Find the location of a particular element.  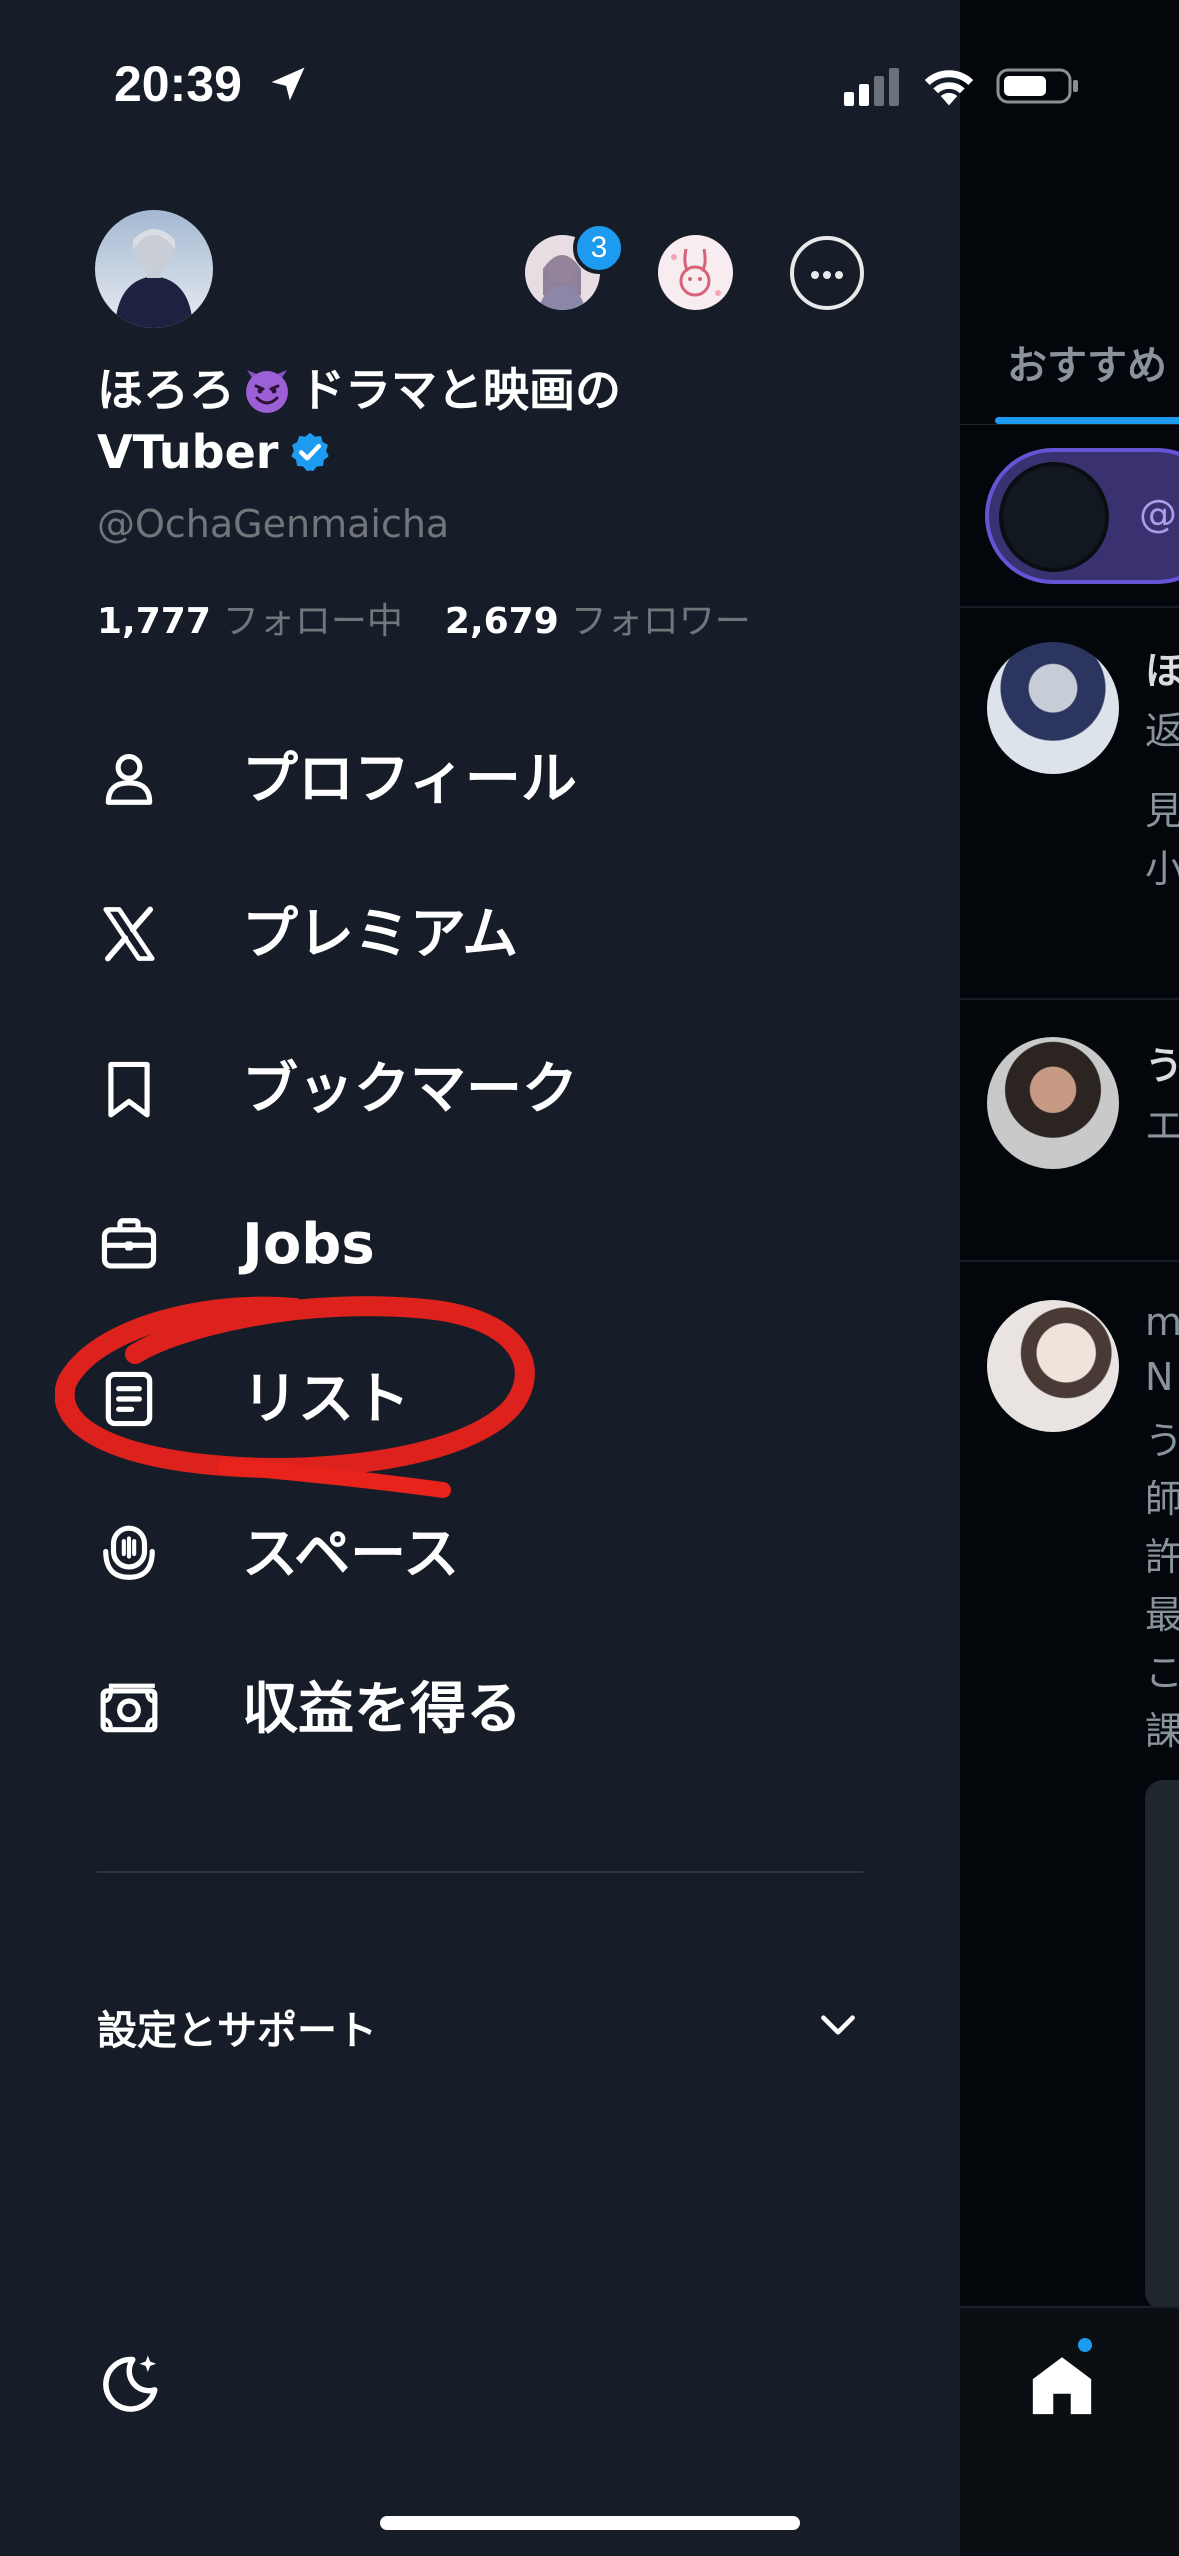

active-tab-indicator is located at coordinates (1087, 420).